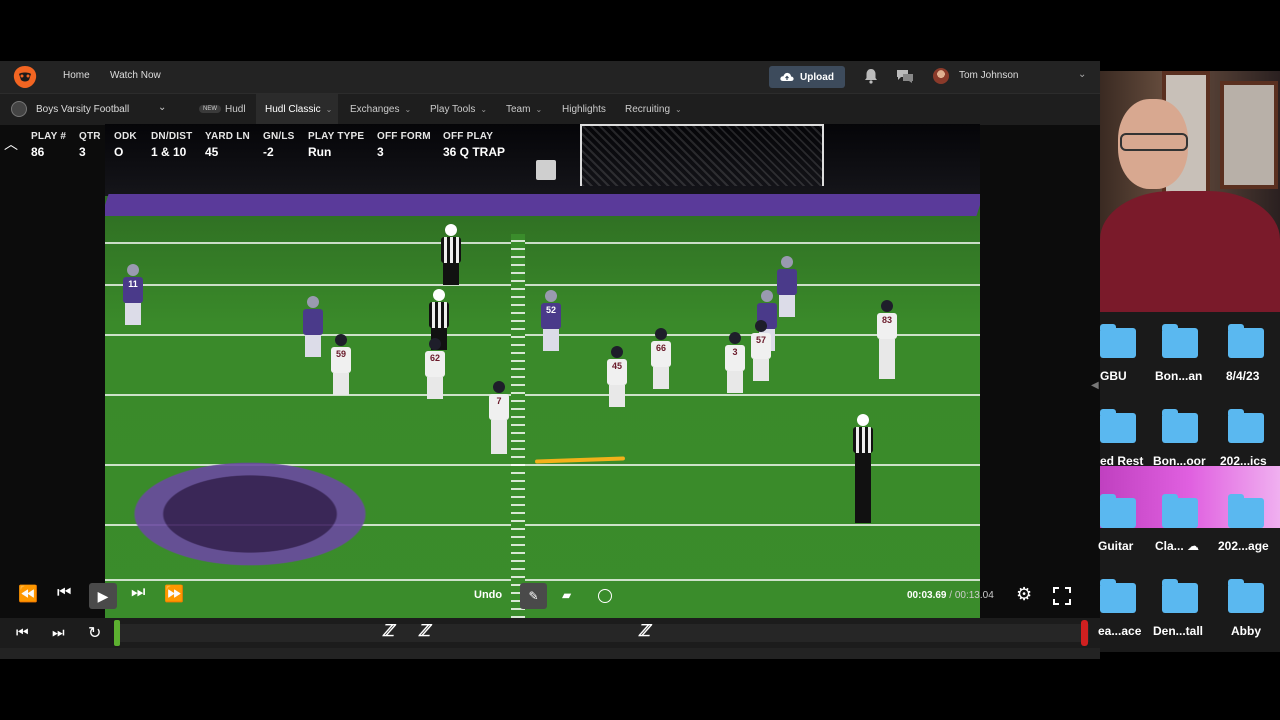 The width and height of the screenshot is (1280, 720). I want to click on user-menu-chevron-icon: ⌄, so click(1082, 74).